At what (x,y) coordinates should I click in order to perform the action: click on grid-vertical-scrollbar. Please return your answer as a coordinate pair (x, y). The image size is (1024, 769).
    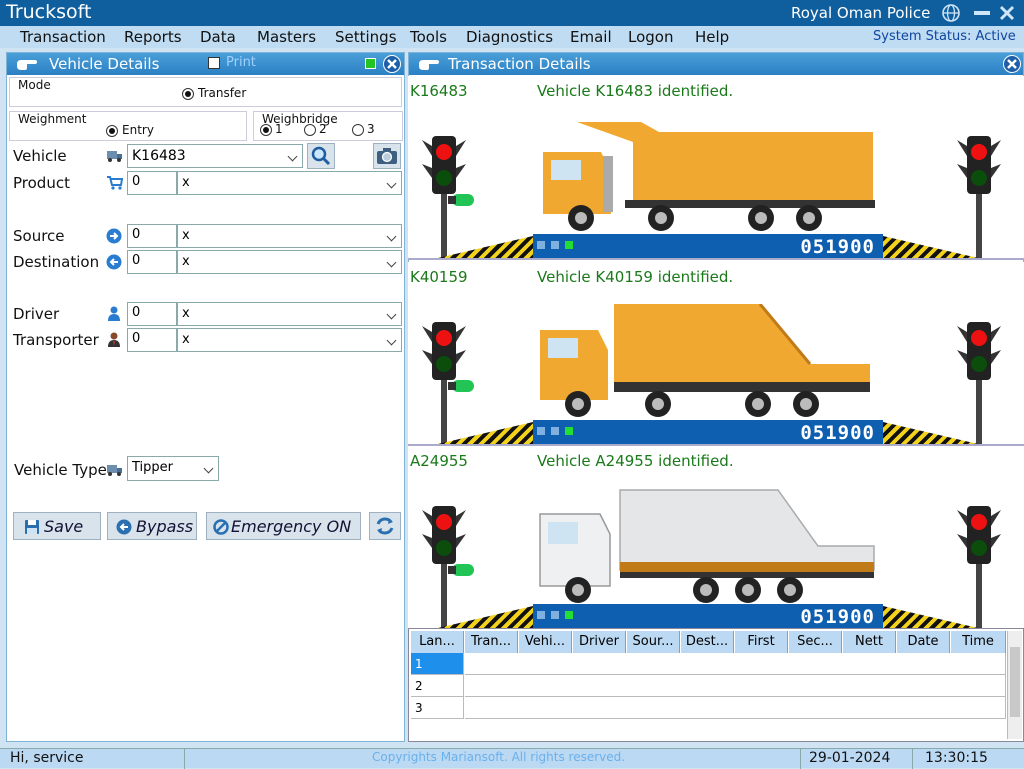
    Looking at the image, I should click on (1014, 685).